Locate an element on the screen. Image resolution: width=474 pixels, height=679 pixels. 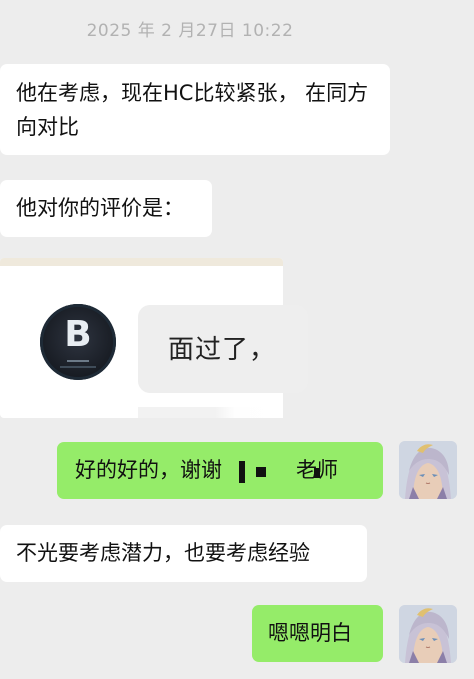
image-caption: 面过了， is located at coordinates (222, 350).